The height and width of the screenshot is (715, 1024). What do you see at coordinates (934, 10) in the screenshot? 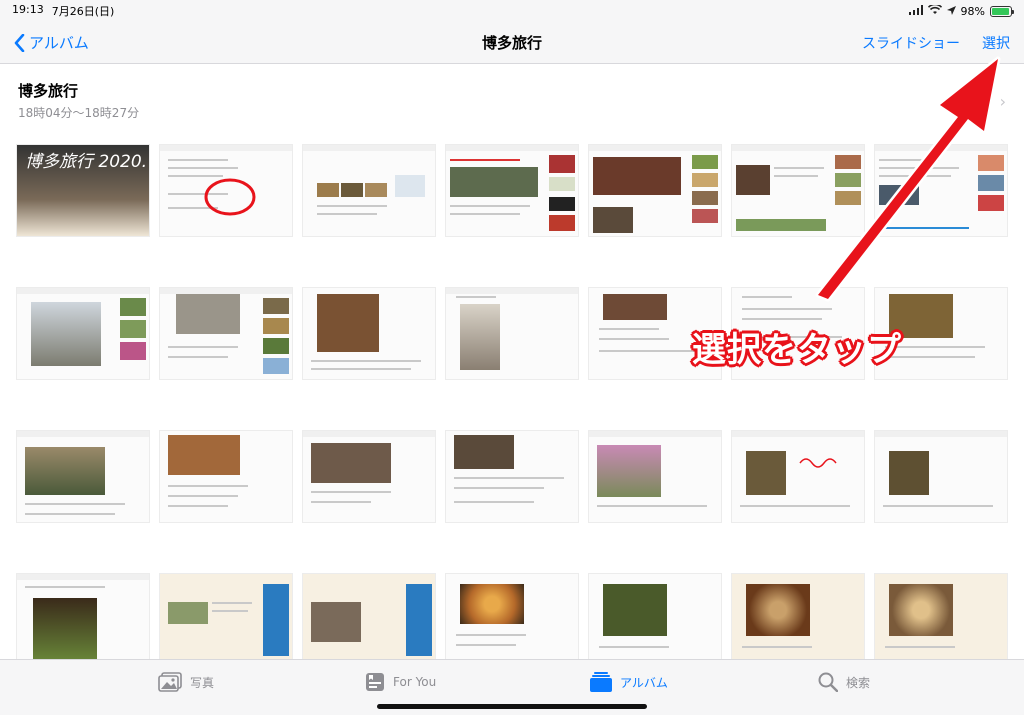
I see `wifi-icon` at bounding box center [934, 10].